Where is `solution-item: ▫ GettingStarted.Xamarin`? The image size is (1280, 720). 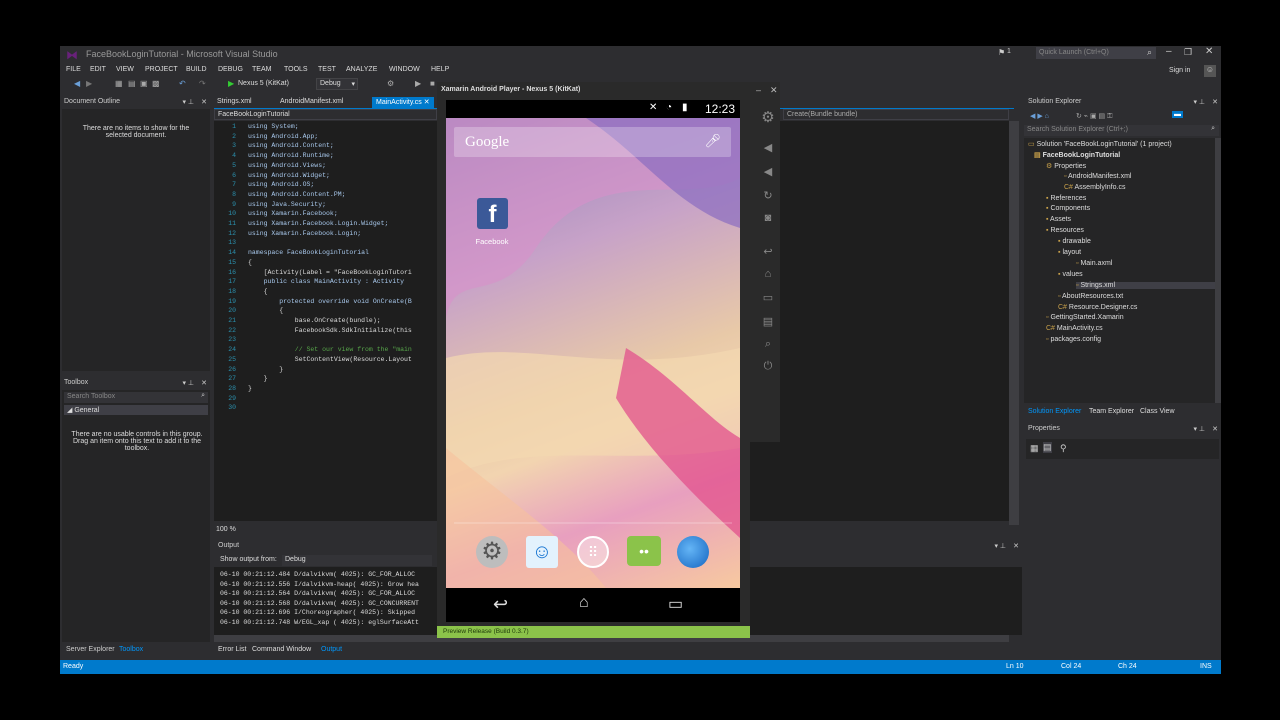 solution-item: ▫ GettingStarted.Xamarin is located at coordinates (1085, 317).